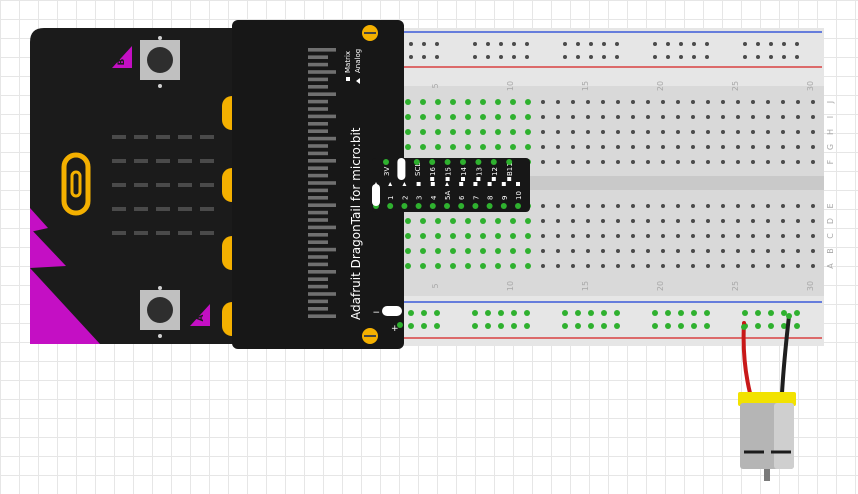 Image resolution: width=858 pixels, height=494 pixels. Describe the element at coordinates (201, 317) in the screenshot. I see `button-a-label: A` at that location.